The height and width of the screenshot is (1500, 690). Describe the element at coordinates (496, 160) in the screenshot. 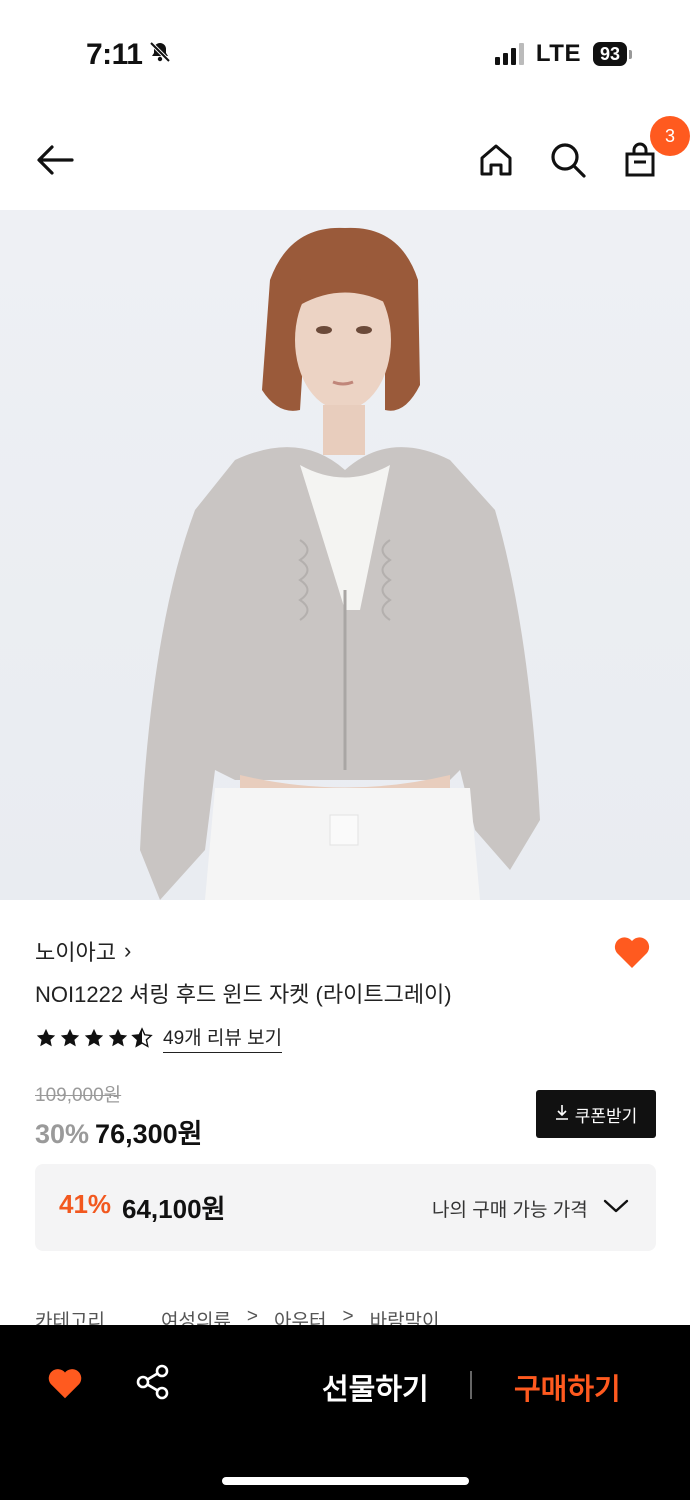

I see `home-icon` at that location.